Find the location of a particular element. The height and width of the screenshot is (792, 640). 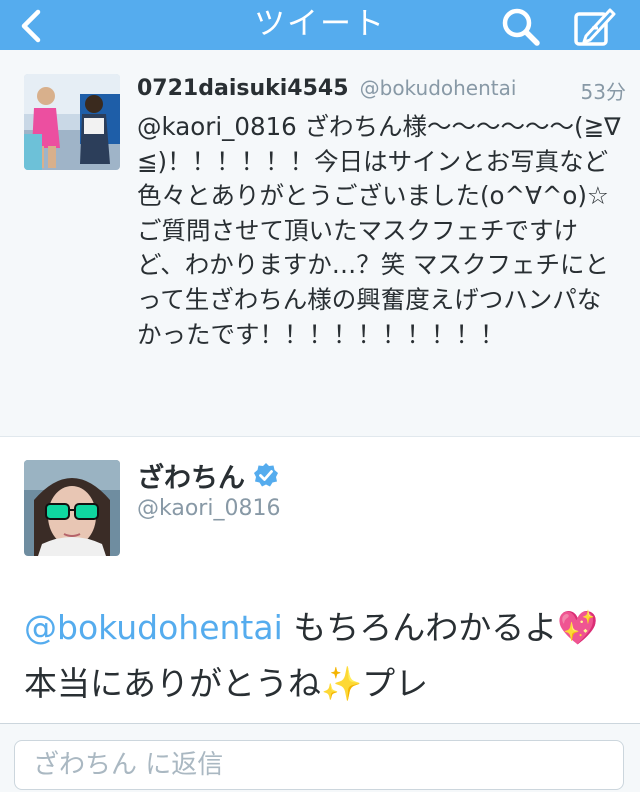

reply-author-row: ざわちん is located at coordinates (208, 475).